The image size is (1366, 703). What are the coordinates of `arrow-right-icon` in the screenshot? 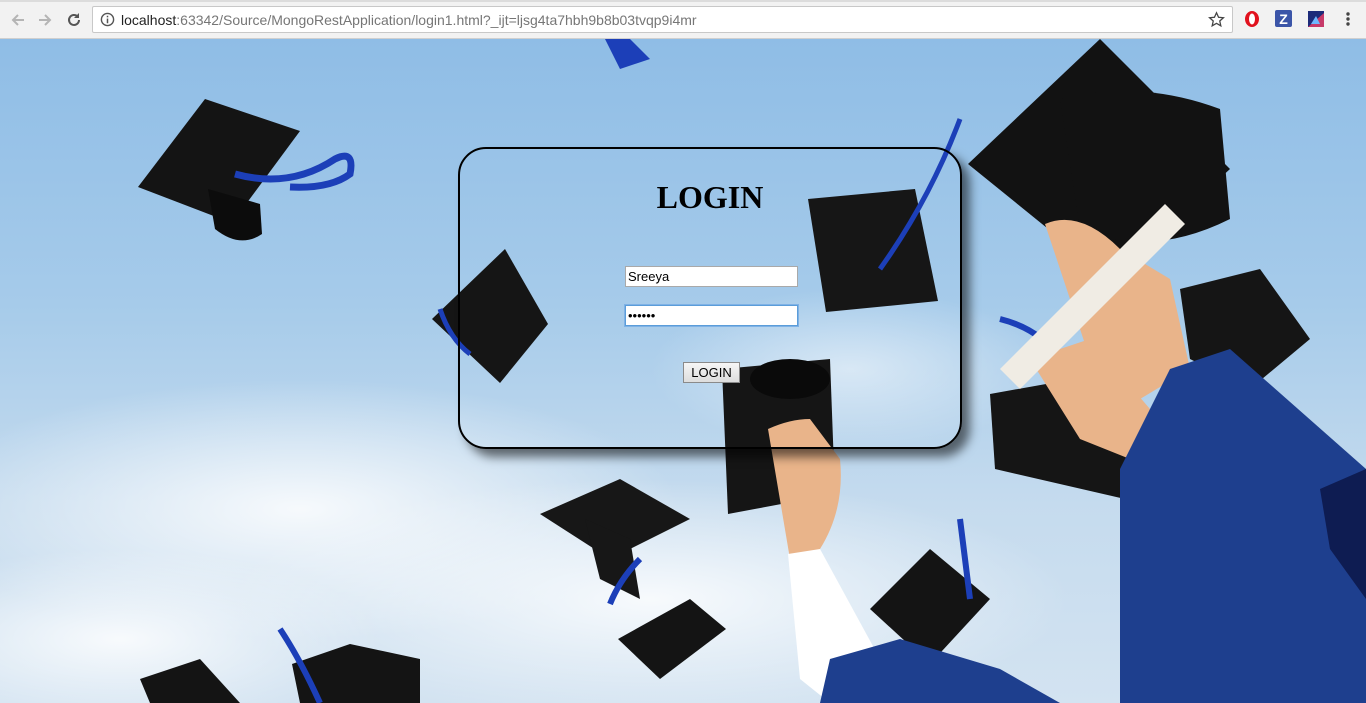 It's located at (45, 20).